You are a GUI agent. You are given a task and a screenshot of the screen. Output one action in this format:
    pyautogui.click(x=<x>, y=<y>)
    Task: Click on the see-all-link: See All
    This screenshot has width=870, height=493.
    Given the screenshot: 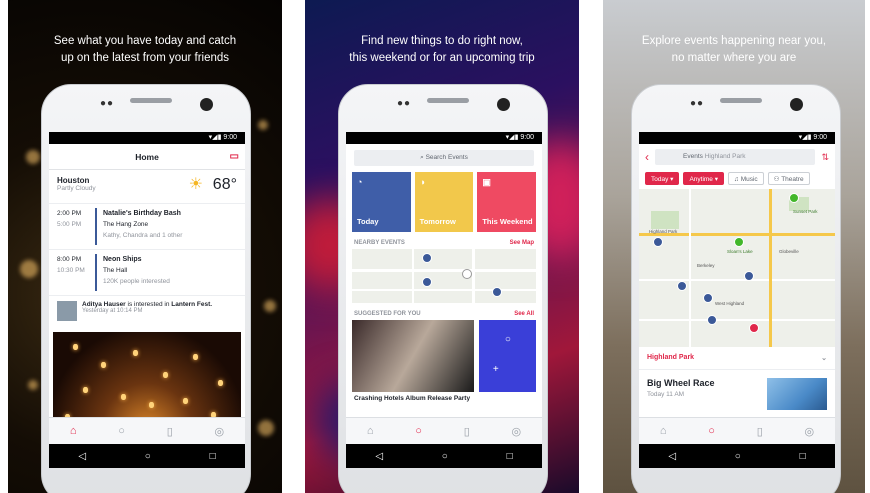 What is the action you would take?
    pyautogui.click(x=524, y=314)
    